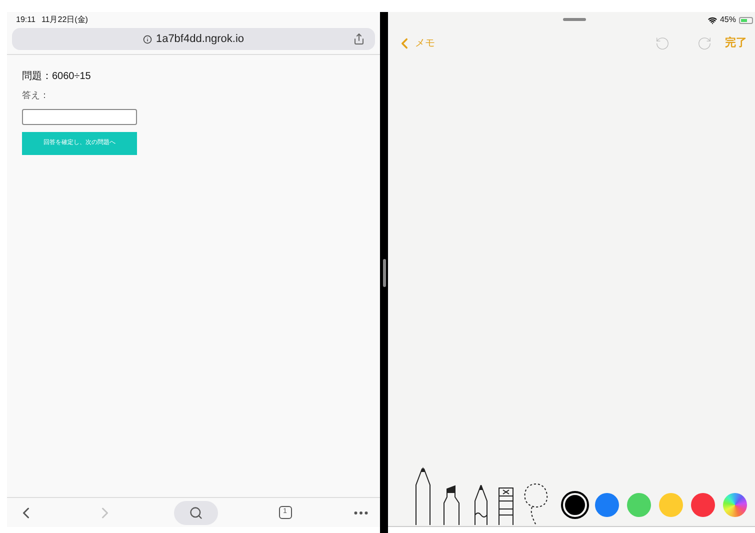  I want to click on battery-icon, so click(746, 20).